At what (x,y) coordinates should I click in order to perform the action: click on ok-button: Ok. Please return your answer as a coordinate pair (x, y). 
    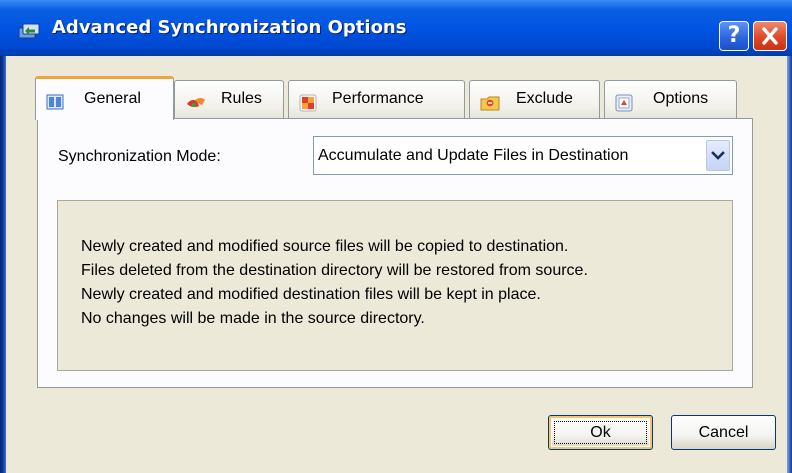
    Looking at the image, I should click on (600, 432).